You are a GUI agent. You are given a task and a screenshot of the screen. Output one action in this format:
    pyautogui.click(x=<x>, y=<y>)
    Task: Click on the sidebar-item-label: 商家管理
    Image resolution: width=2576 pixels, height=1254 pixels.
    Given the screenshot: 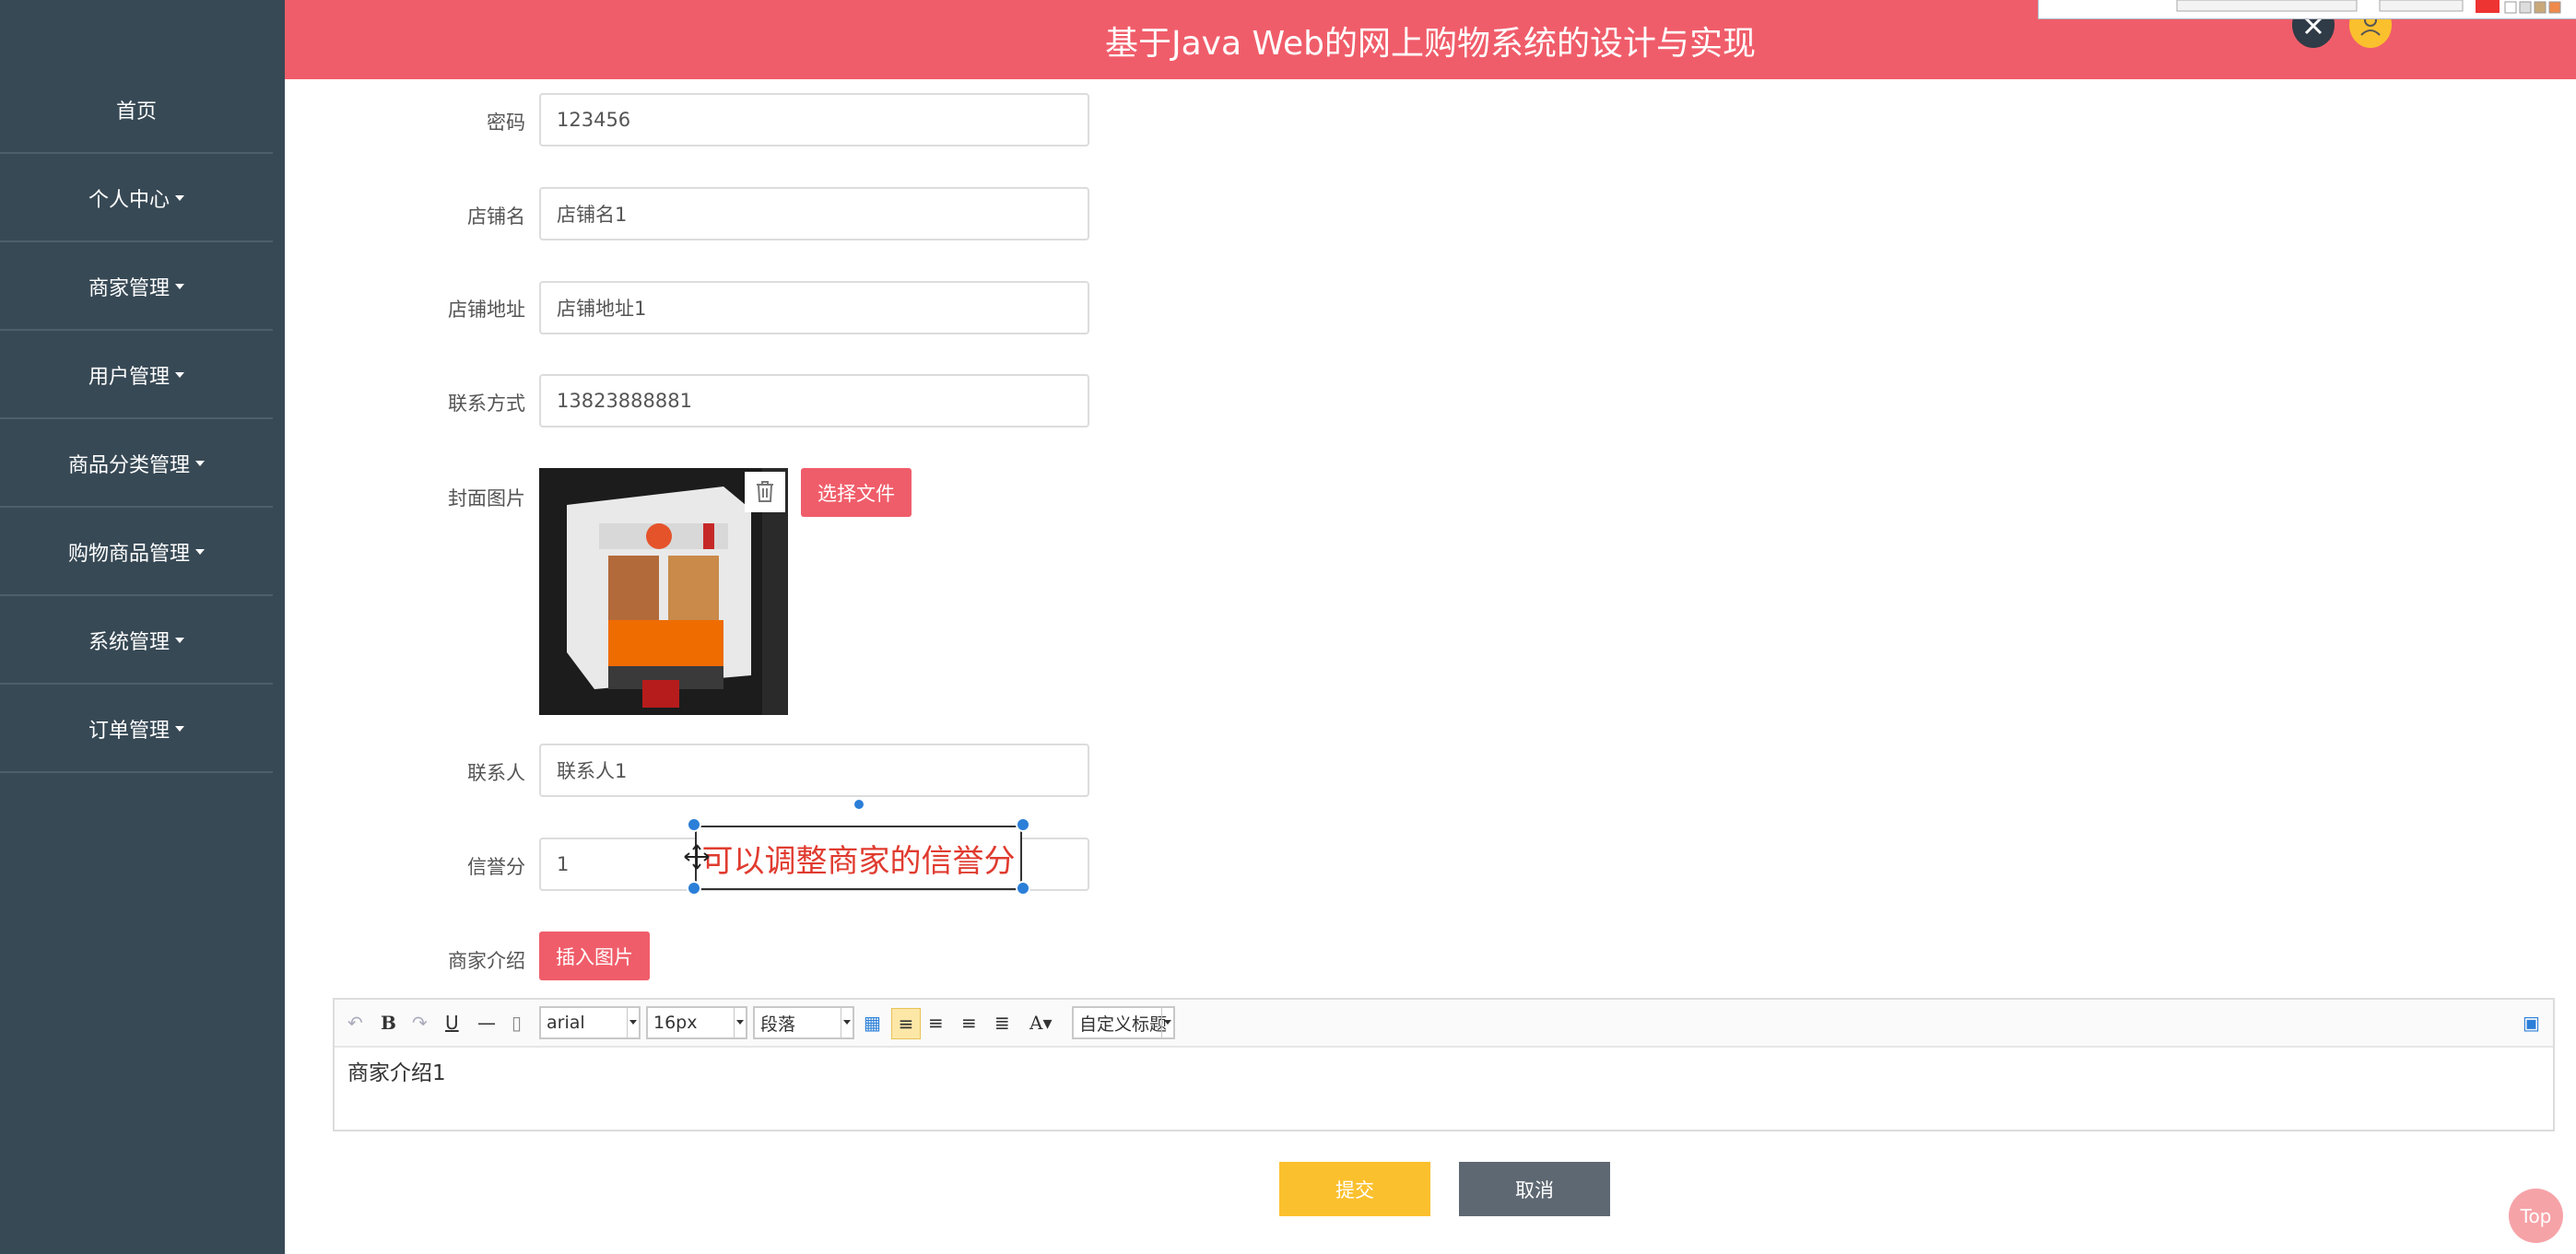 What is the action you would take?
    pyautogui.click(x=129, y=288)
    